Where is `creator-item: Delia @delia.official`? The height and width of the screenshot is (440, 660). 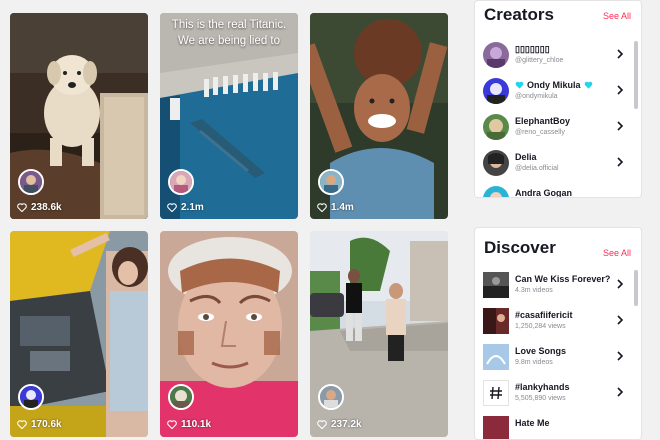 creator-item: Delia @delia.official is located at coordinates (558, 167).